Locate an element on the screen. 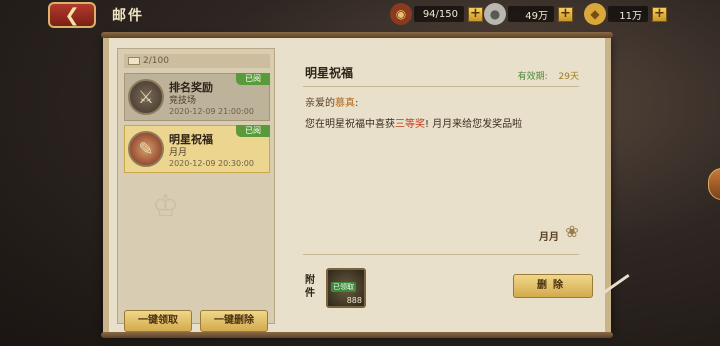 Image resolution: width=720 pixels, height=346 pixels. signature-seal-icon: ❀ is located at coordinates (572, 231).